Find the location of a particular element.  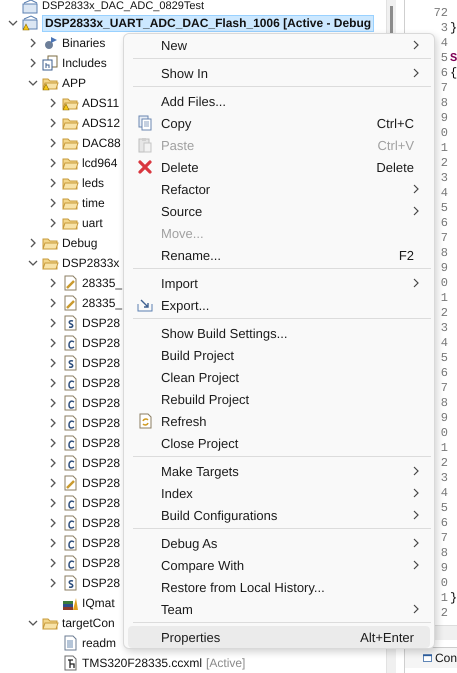

menu-item: Rename... F2 is located at coordinates (279, 255).